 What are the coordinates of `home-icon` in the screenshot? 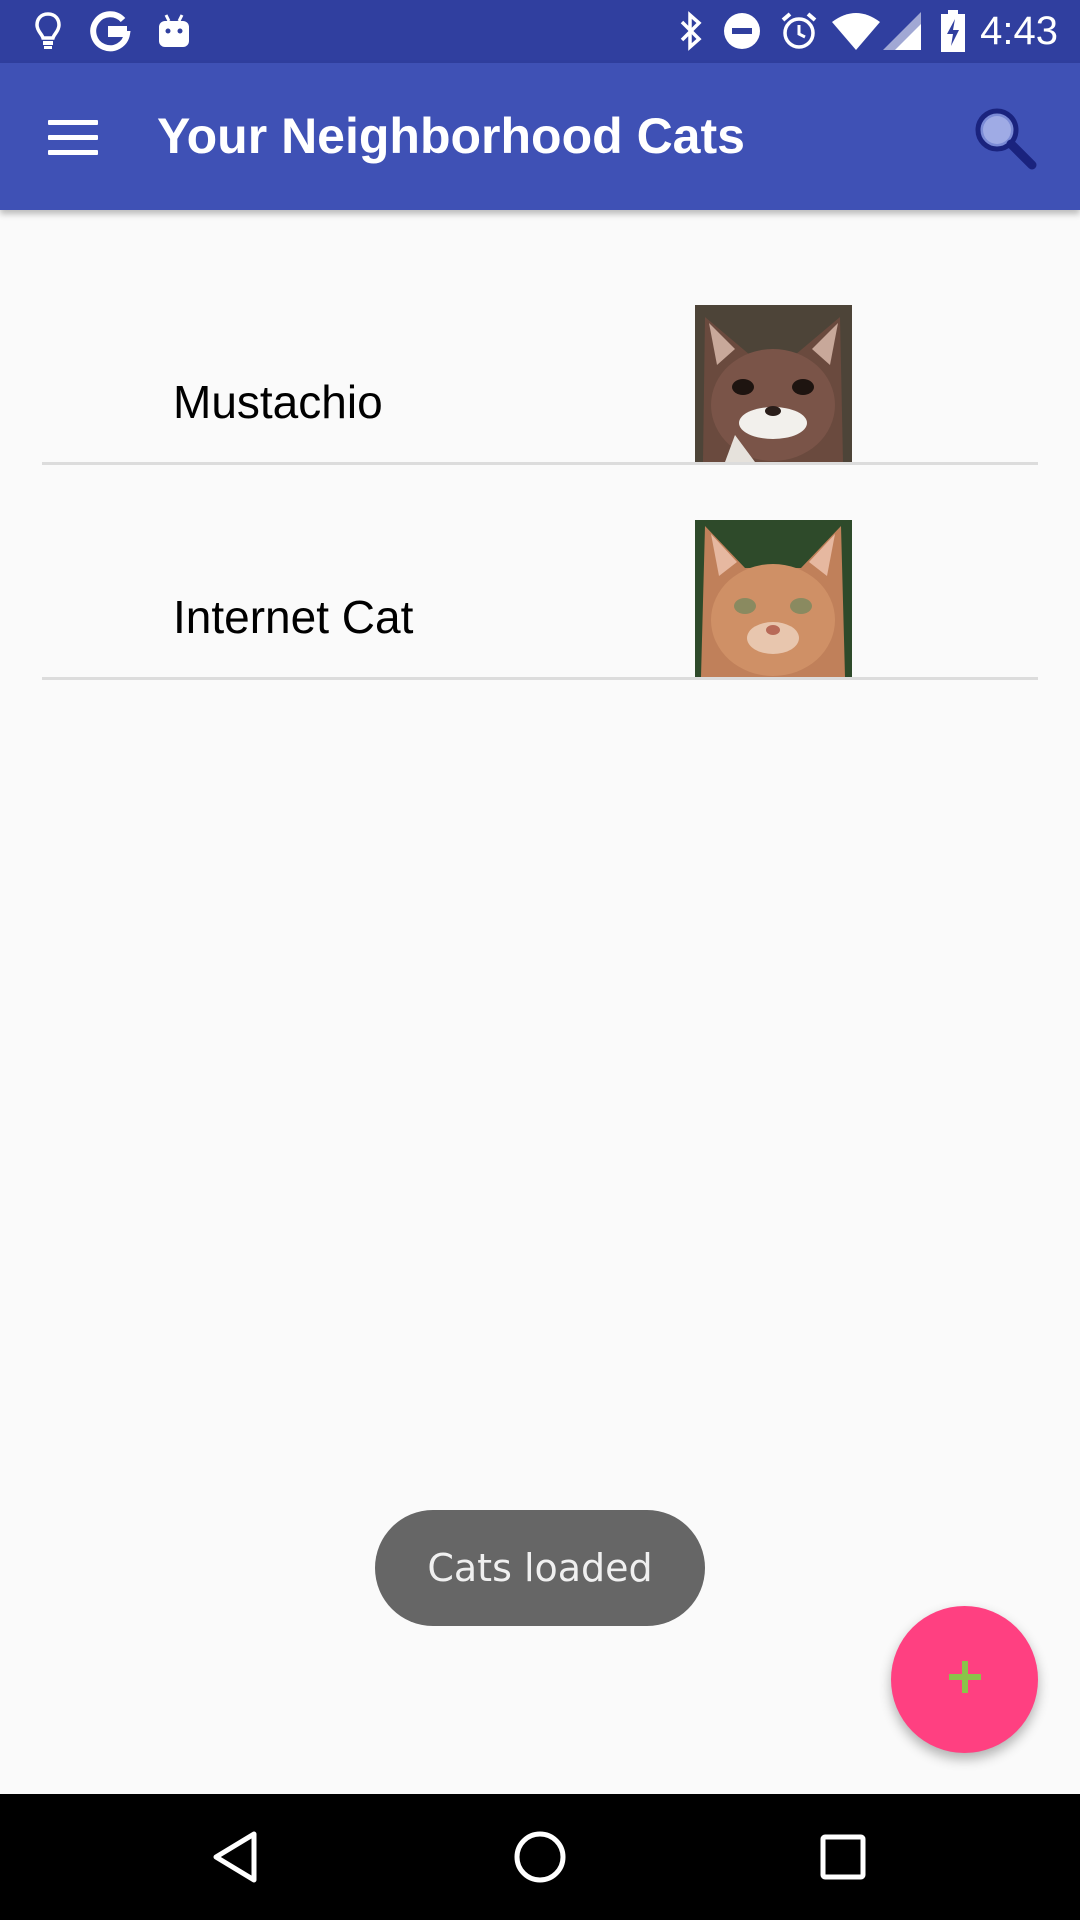 It's located at (540, 1857).